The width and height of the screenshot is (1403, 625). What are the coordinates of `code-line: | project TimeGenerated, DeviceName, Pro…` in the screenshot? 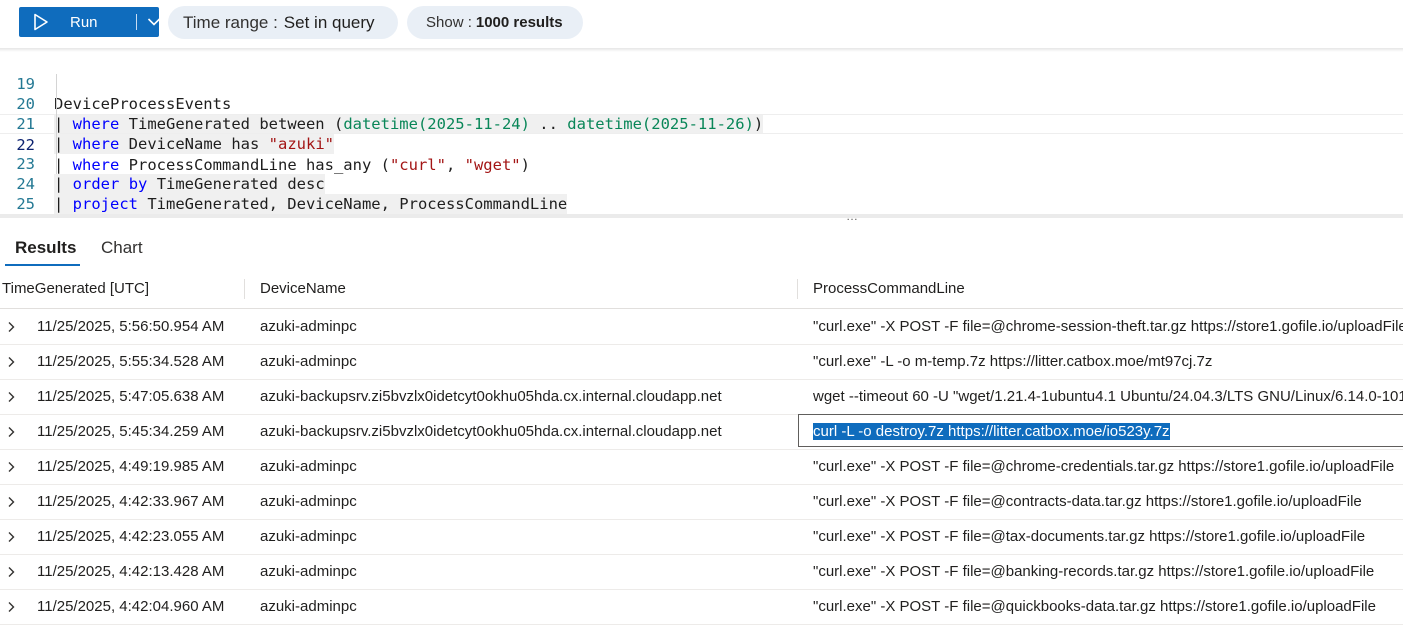 It's located at (311, 204).